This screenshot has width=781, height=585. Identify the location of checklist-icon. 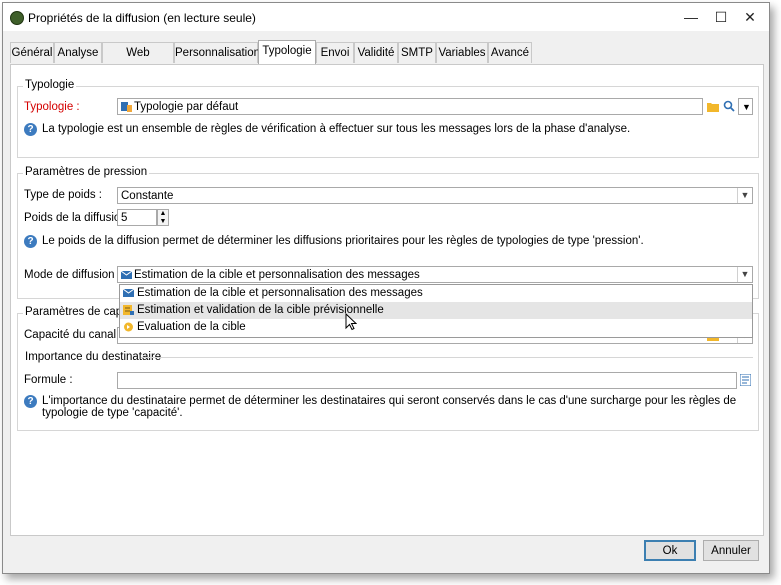
(128, 310).